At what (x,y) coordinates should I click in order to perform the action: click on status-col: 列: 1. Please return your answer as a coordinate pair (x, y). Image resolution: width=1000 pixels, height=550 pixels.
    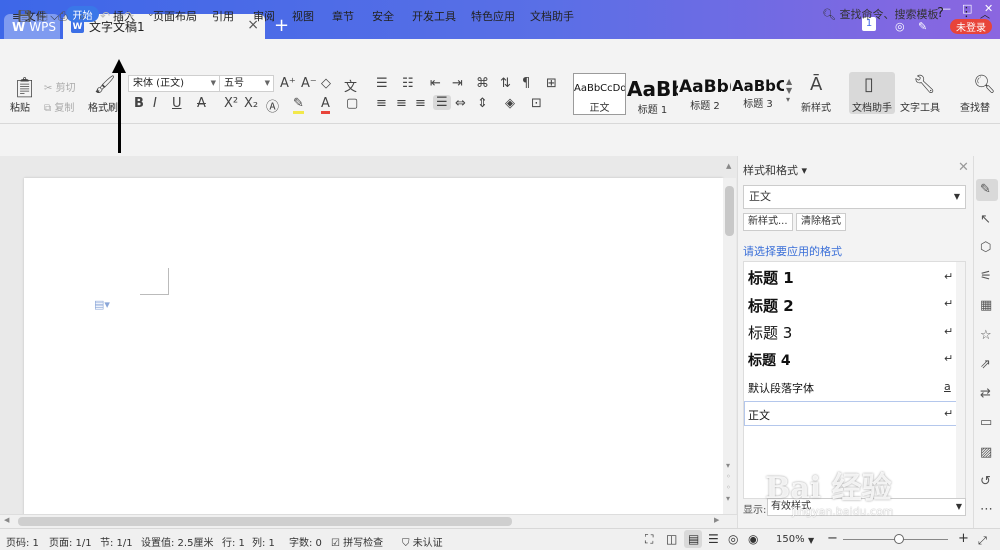
    Looking at the image, I should click on (263, 541).